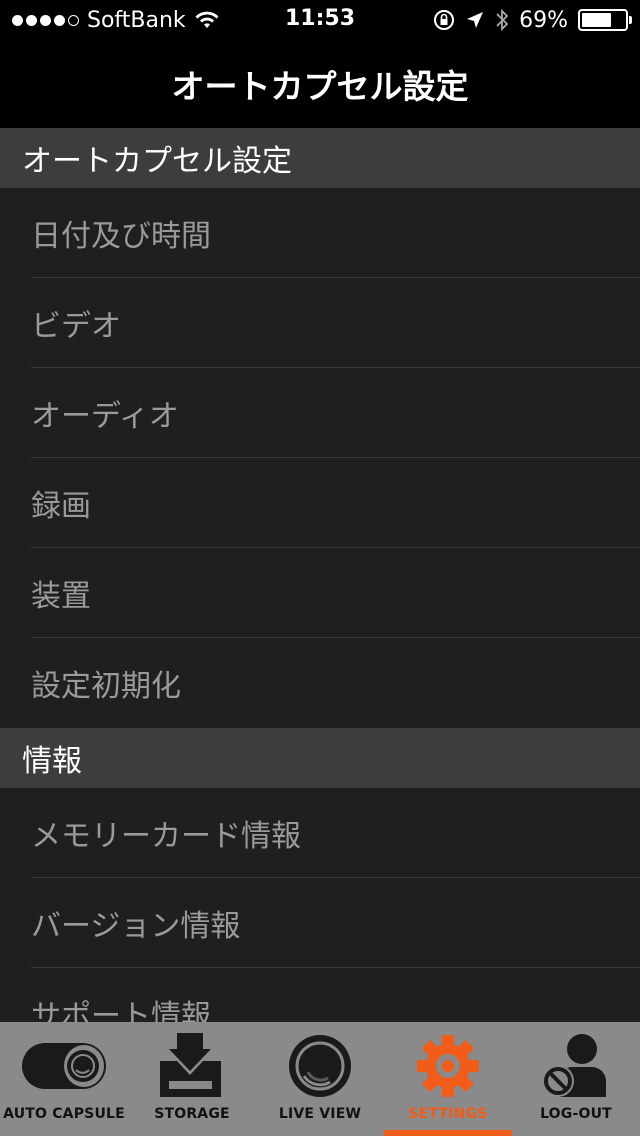 Image resolution: width=640 pixels, height=1136 pixels. I want to click on tab-log-out: LOG-OUT, so click(576, 1079).